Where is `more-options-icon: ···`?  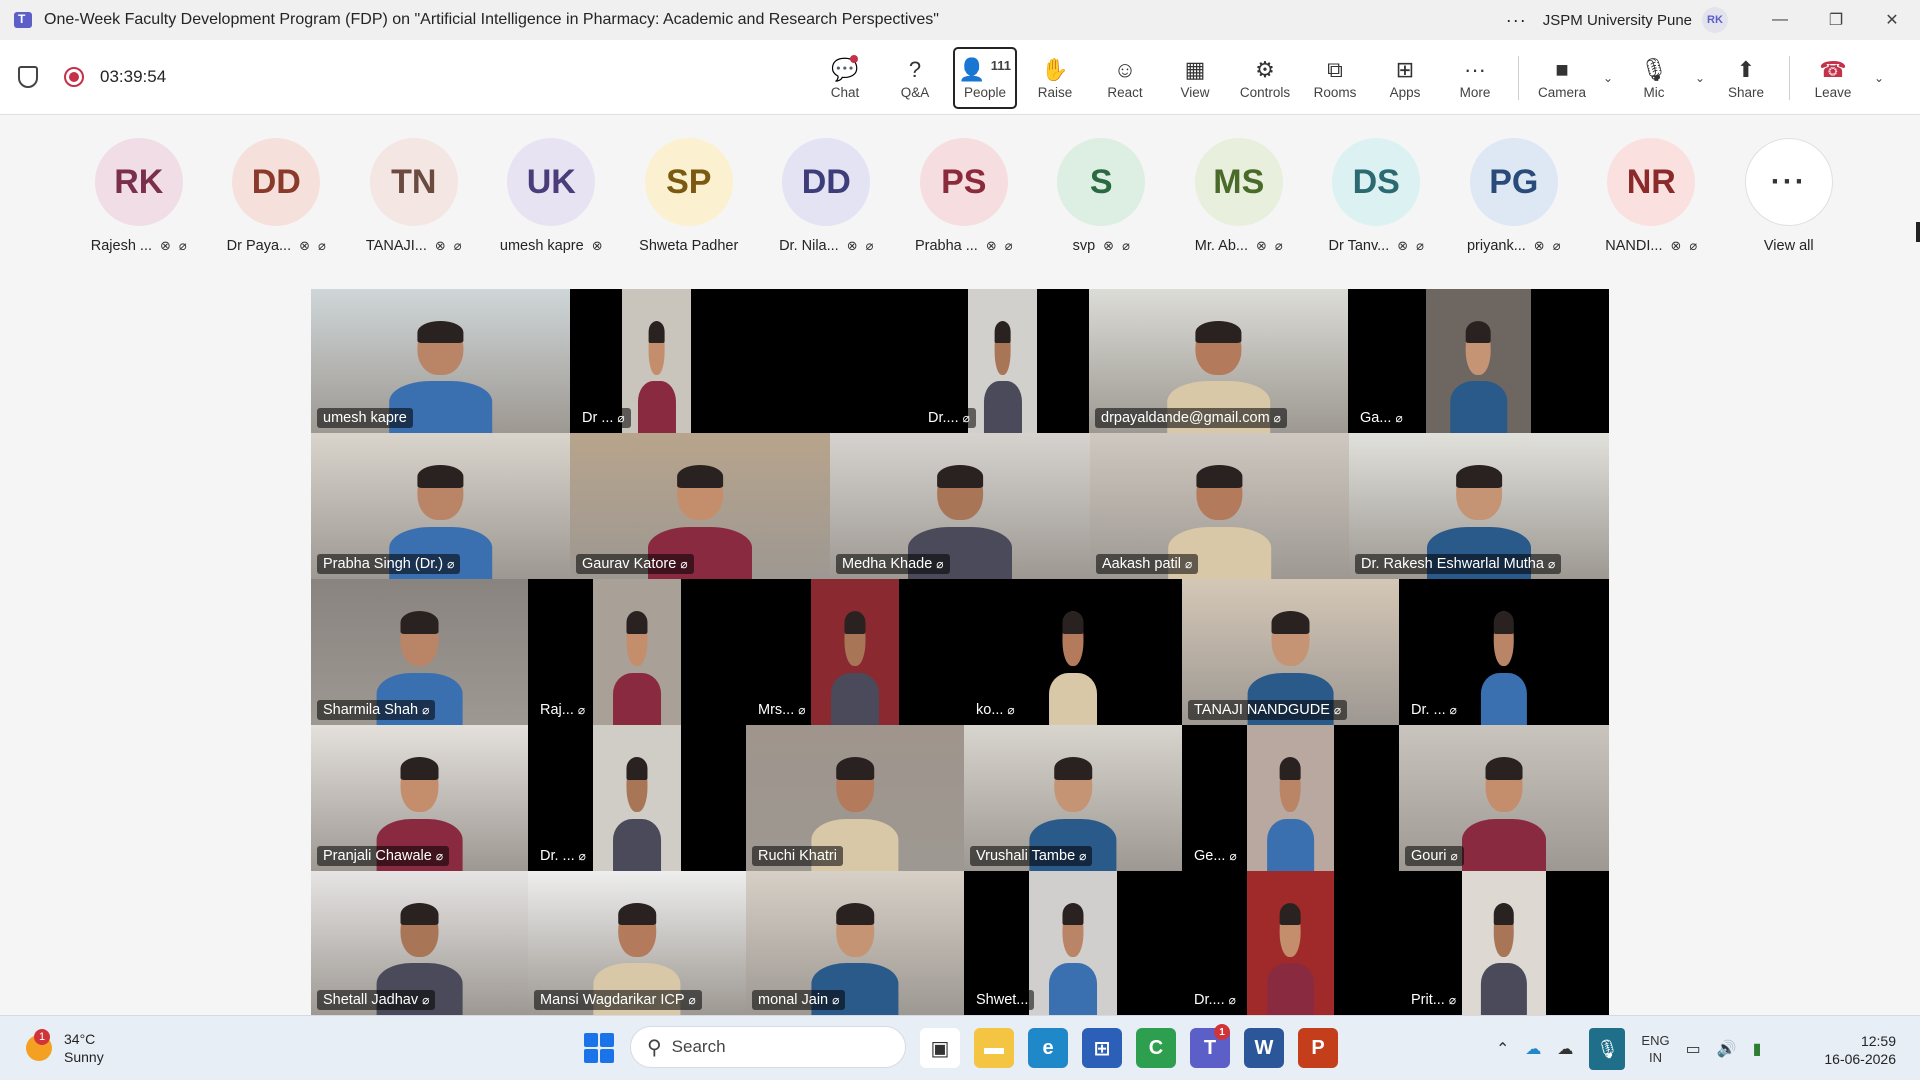
more-options-icon: ··· is located at coordinates (1516, 20).